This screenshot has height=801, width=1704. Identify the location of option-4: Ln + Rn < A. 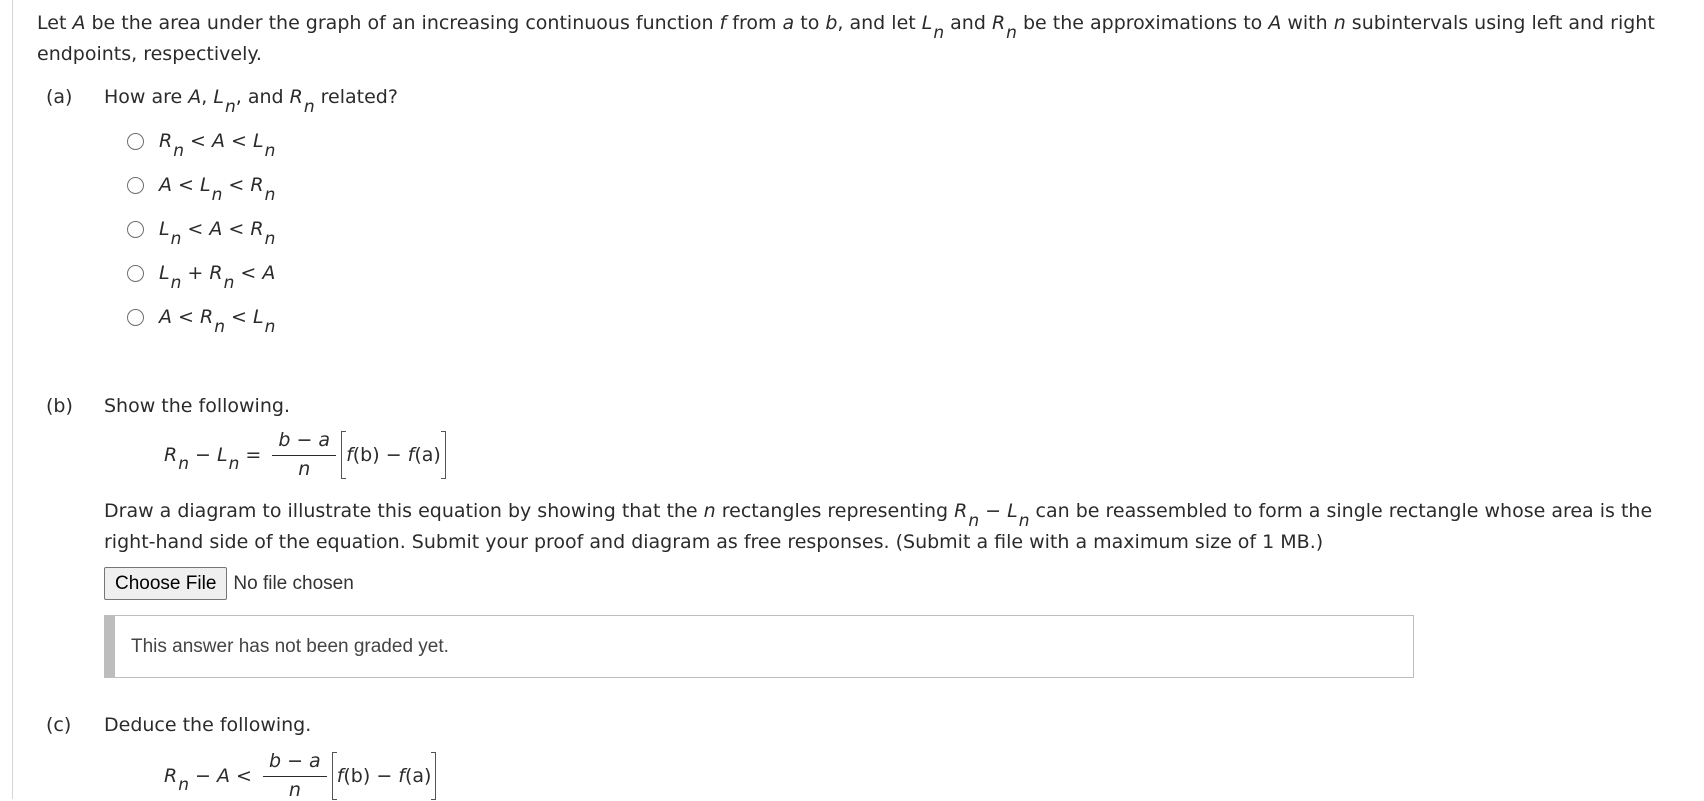
(914, 279).